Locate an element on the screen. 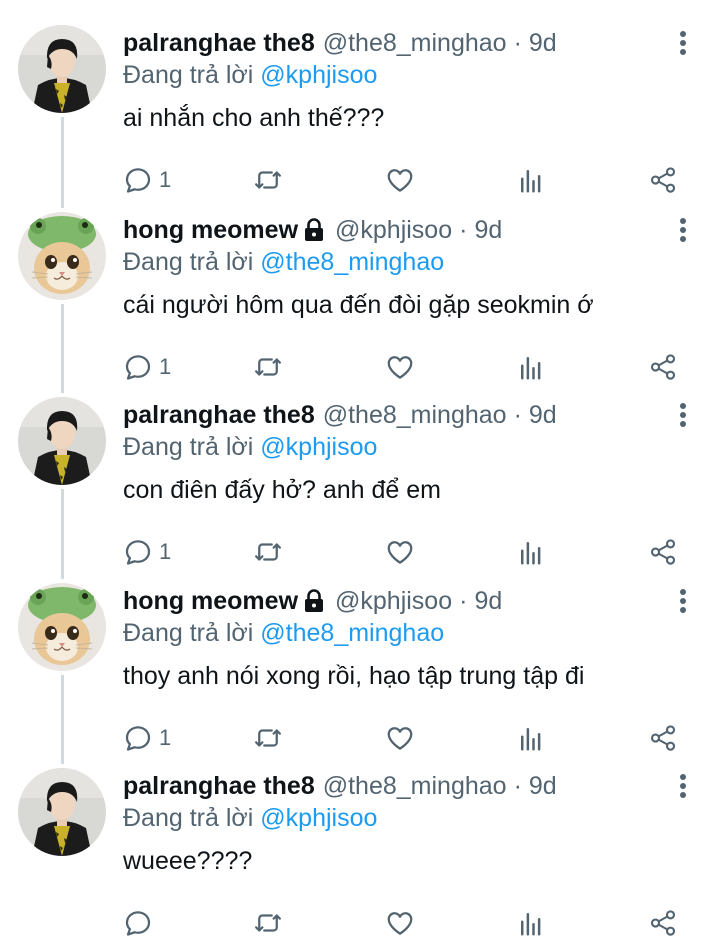  tweet-header: palranghae the8 @the8_minghao · 9d is located at coordinates (340, 786).